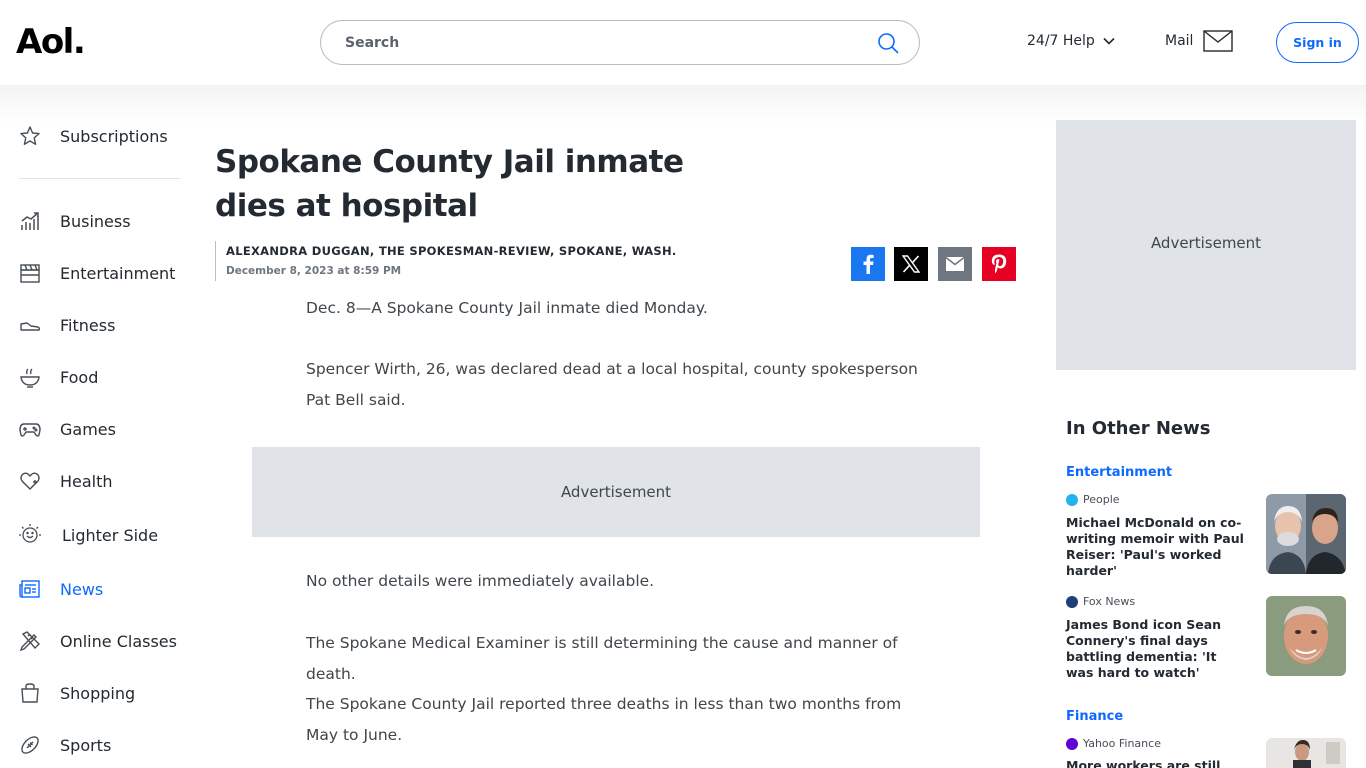 Image resolution: width=1366 pixels, height=768 pixels. Describe the element at coordinates (30, 429) in the screenshot. I see `gamepad-icon` at that location.